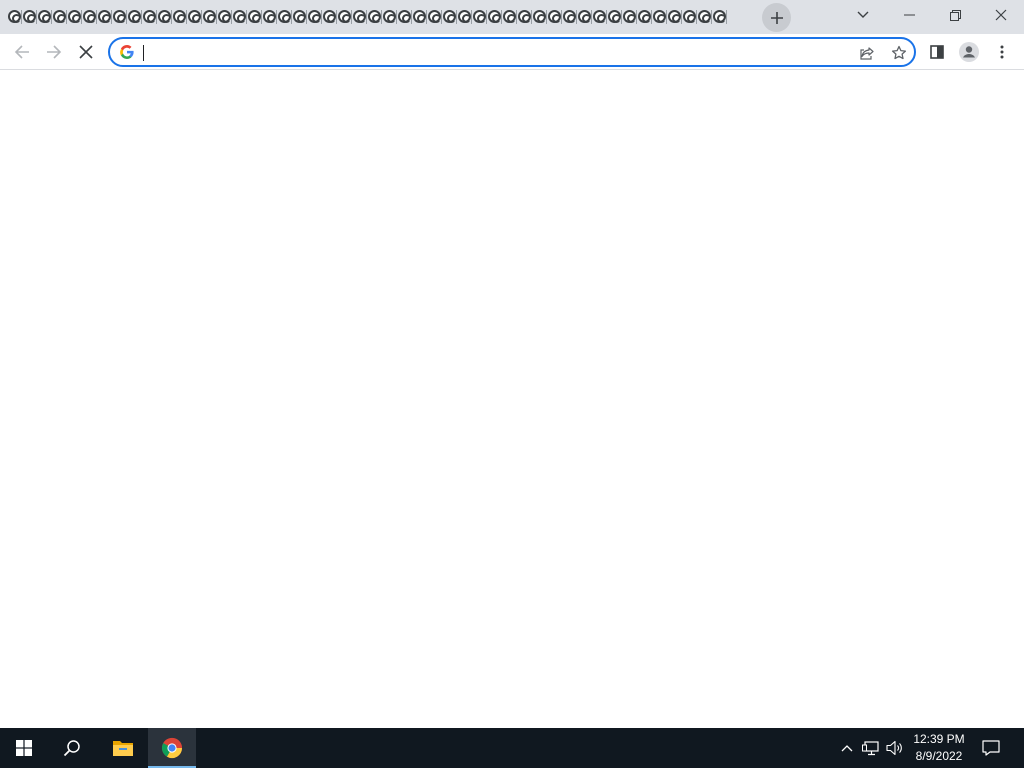 The height and width of the screenshot is (768, 1024). What do you see at coordinates (1002, 52) in the screenshot?
I see `chrome-menu-button` at bounding box center [1002, 52].